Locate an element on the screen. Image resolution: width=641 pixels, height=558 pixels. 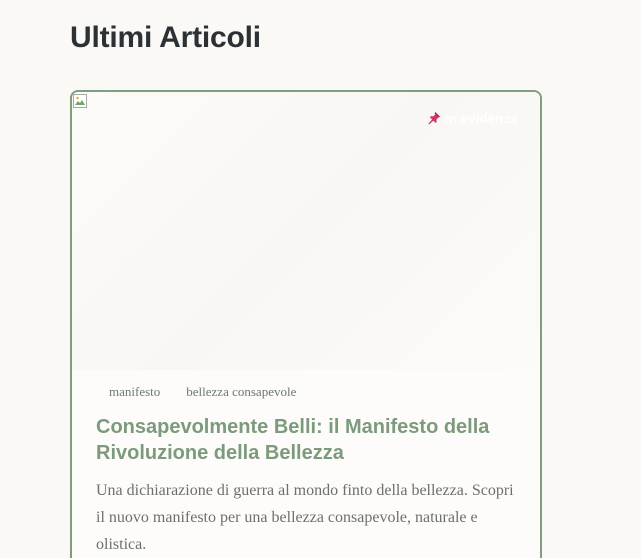
featured-label: In evidenza is located at coordinates (481, 118).